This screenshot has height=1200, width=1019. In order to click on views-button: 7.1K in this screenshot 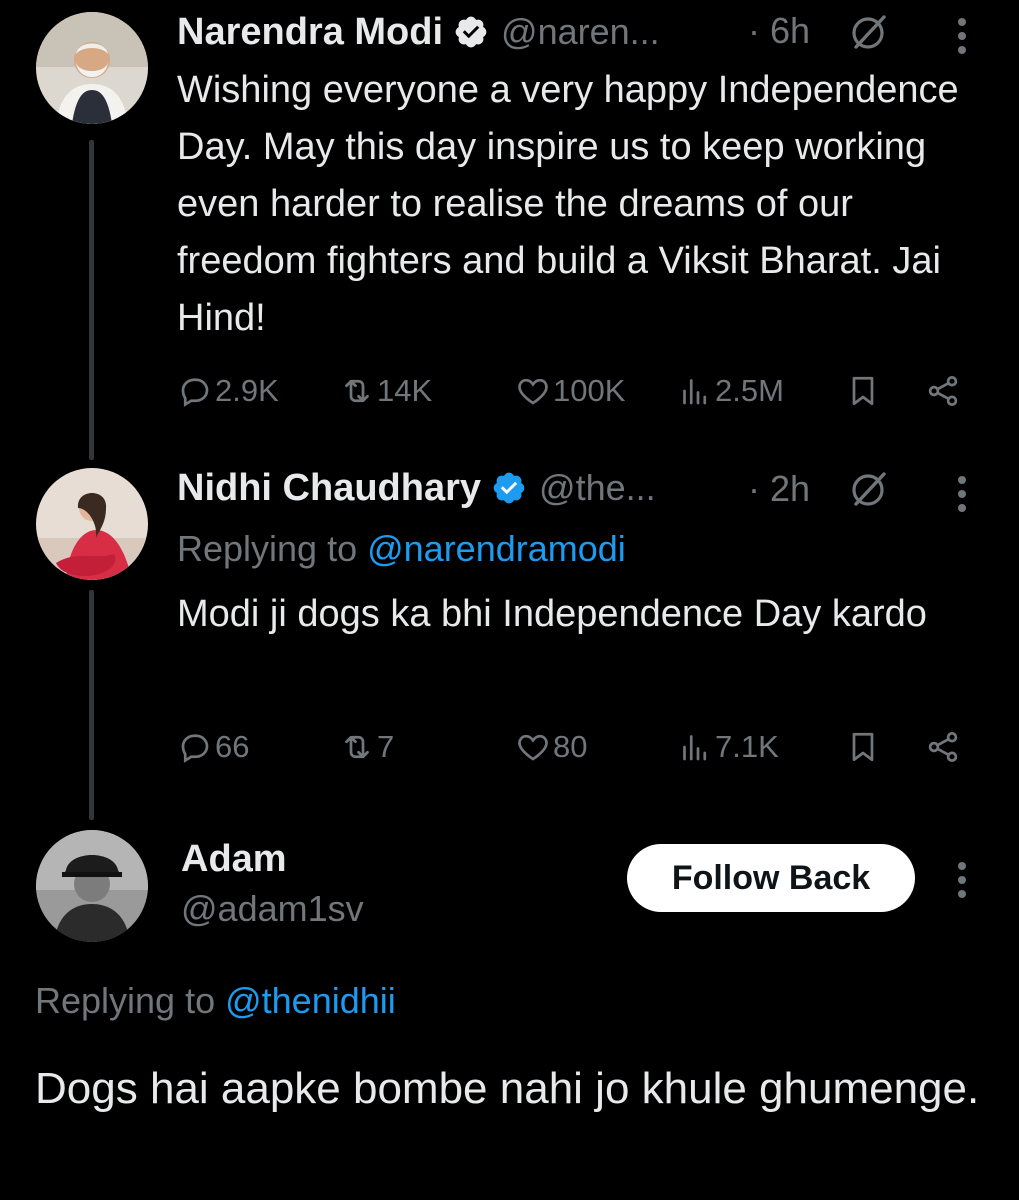, I will do `click(728, 747)`.